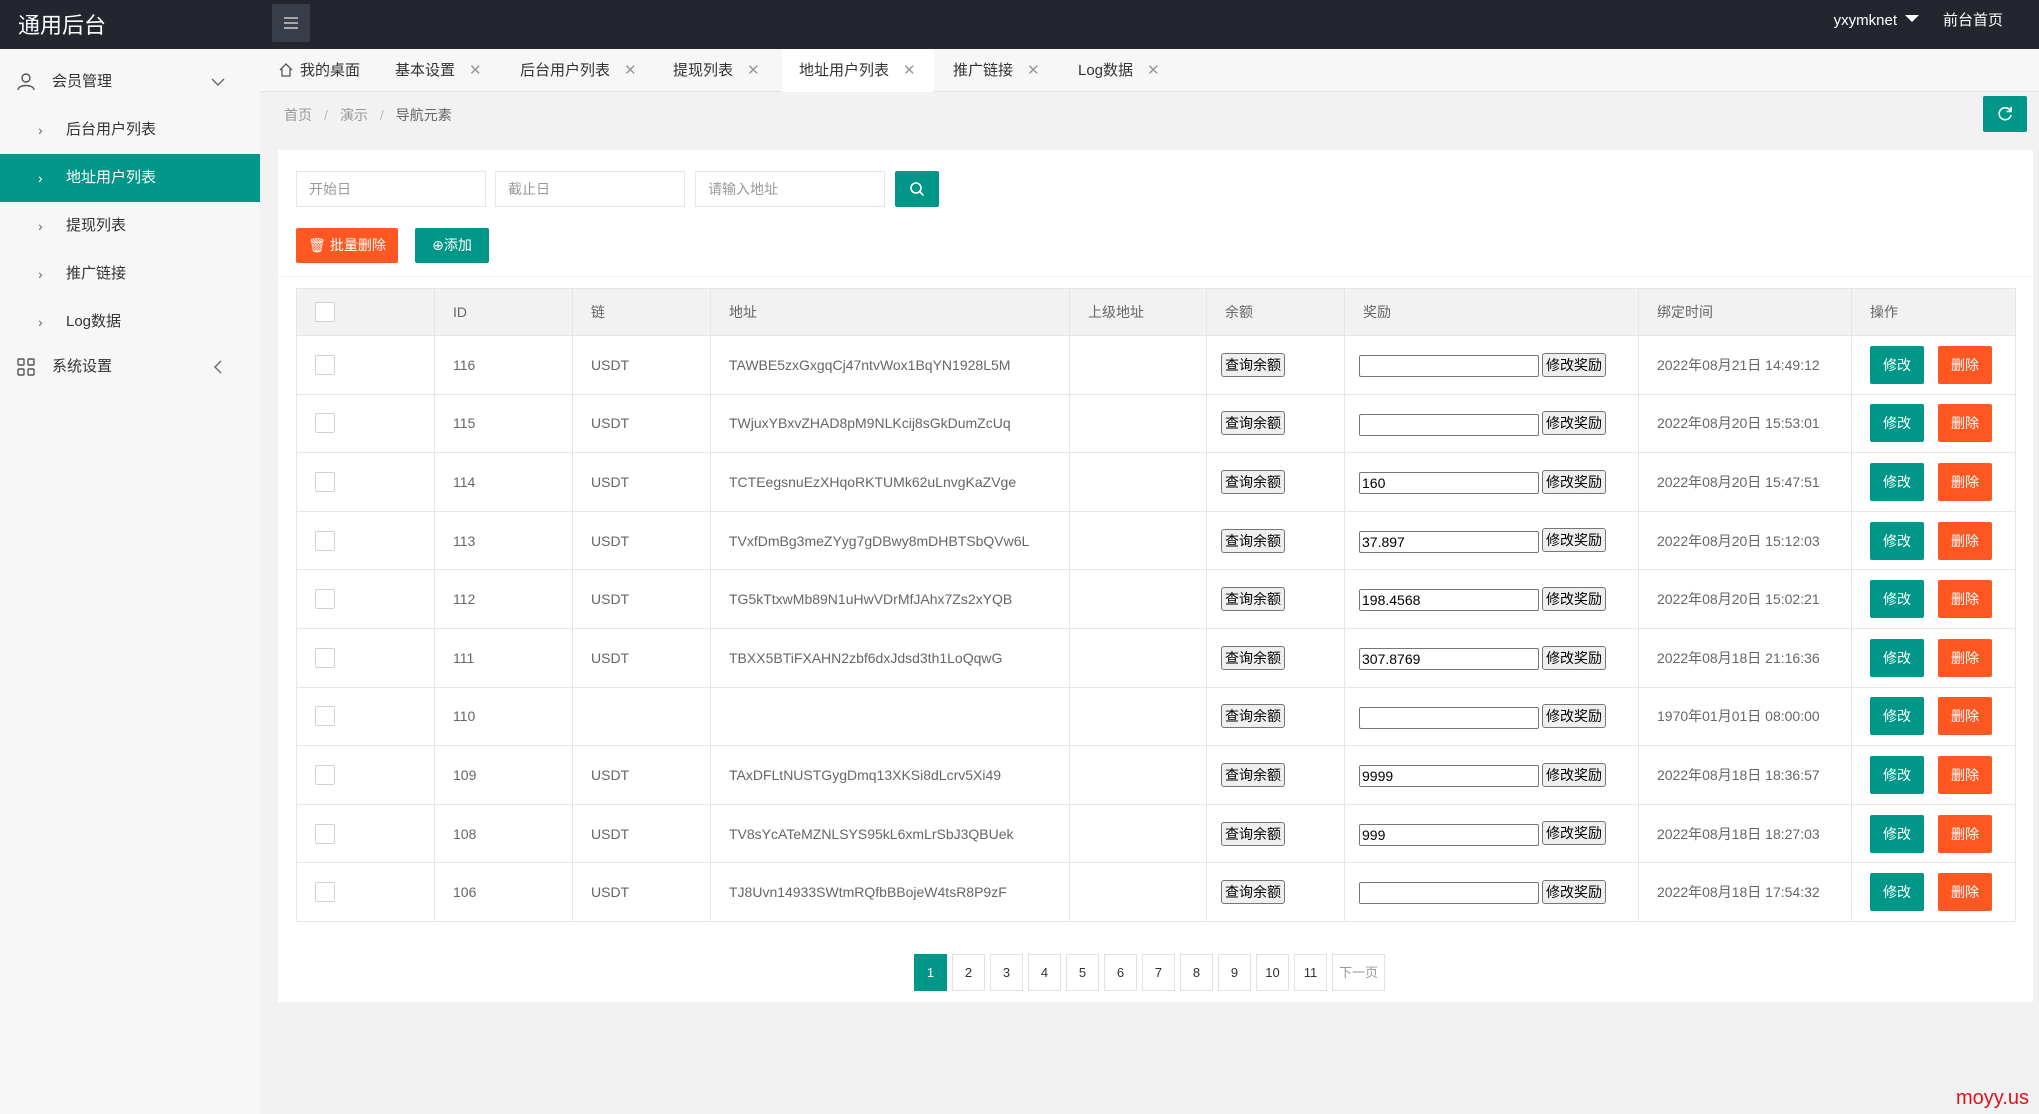  Describe the element at coordinates (1082, 972) in the screenshot. I see `page-5-button: 5` at that location.